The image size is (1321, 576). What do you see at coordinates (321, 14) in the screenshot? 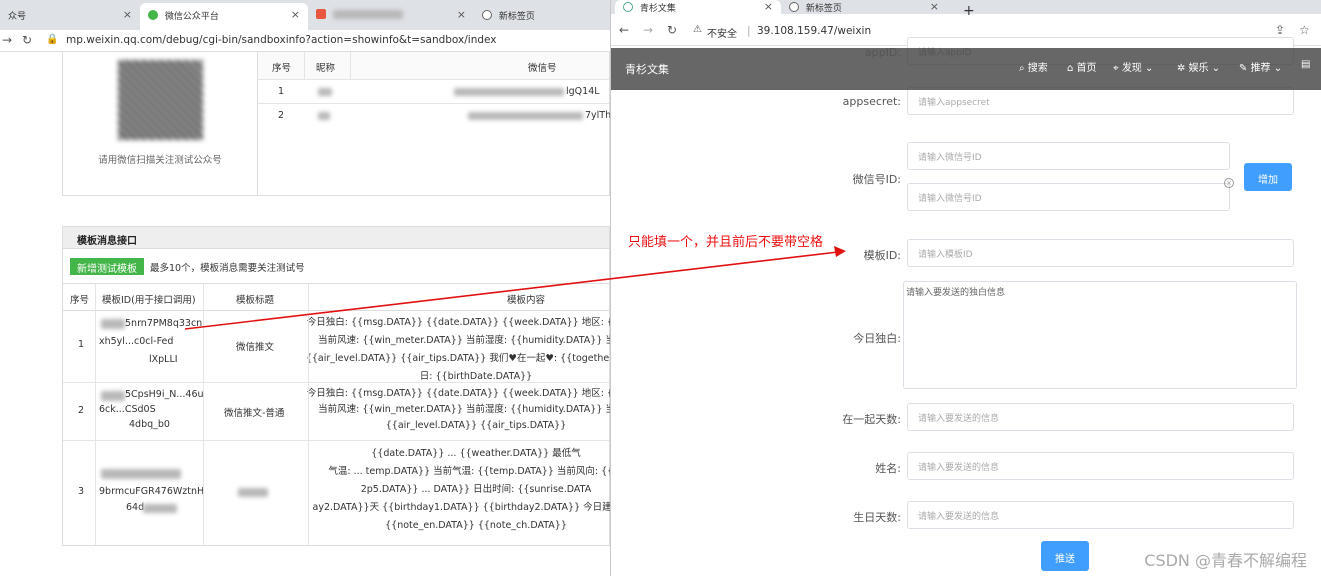
I see `site-icon` at bounding box center [321, 14].